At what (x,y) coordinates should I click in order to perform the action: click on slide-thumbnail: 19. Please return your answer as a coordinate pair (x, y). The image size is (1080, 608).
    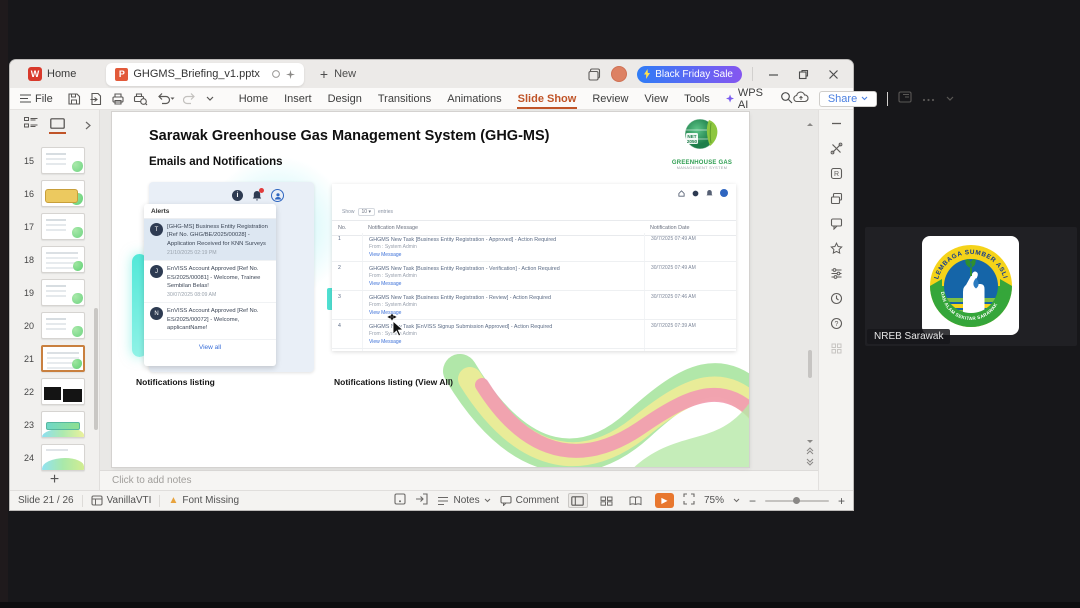
    Looking at the image, I should click on (54, 292).